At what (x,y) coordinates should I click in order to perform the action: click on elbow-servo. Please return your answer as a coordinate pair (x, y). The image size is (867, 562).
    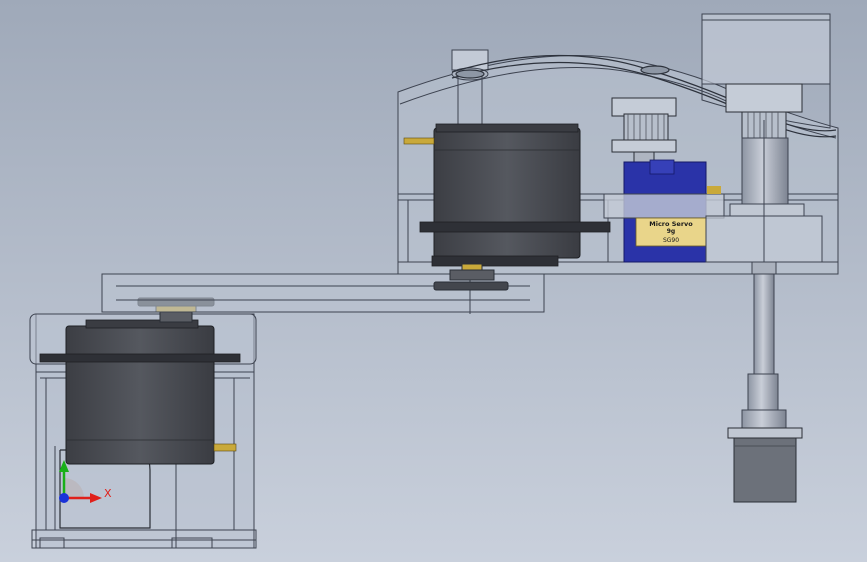
    Looking at the image, I should click on (507, 195).